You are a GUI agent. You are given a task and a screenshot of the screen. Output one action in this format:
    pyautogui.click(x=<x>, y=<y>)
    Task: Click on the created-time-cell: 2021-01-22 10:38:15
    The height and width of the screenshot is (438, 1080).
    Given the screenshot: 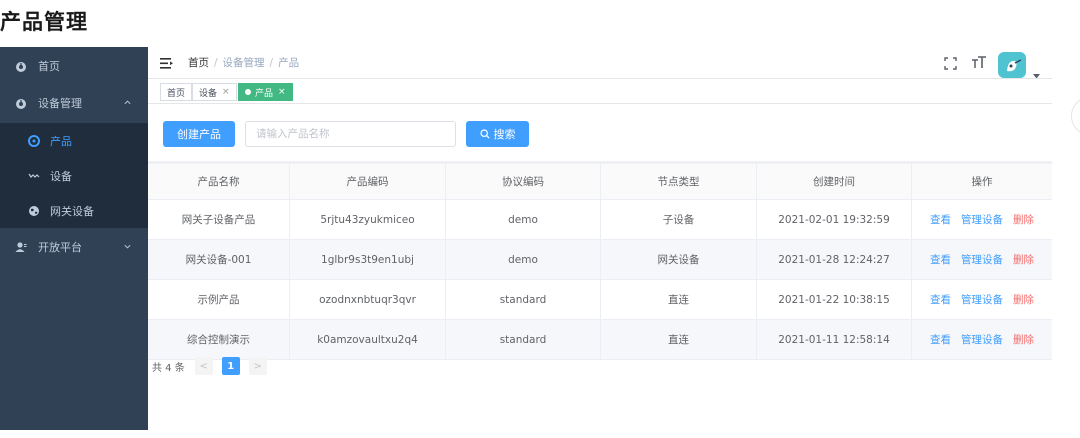 What is the action you would take?
    pyautogui.click(x=834, y=299)
    